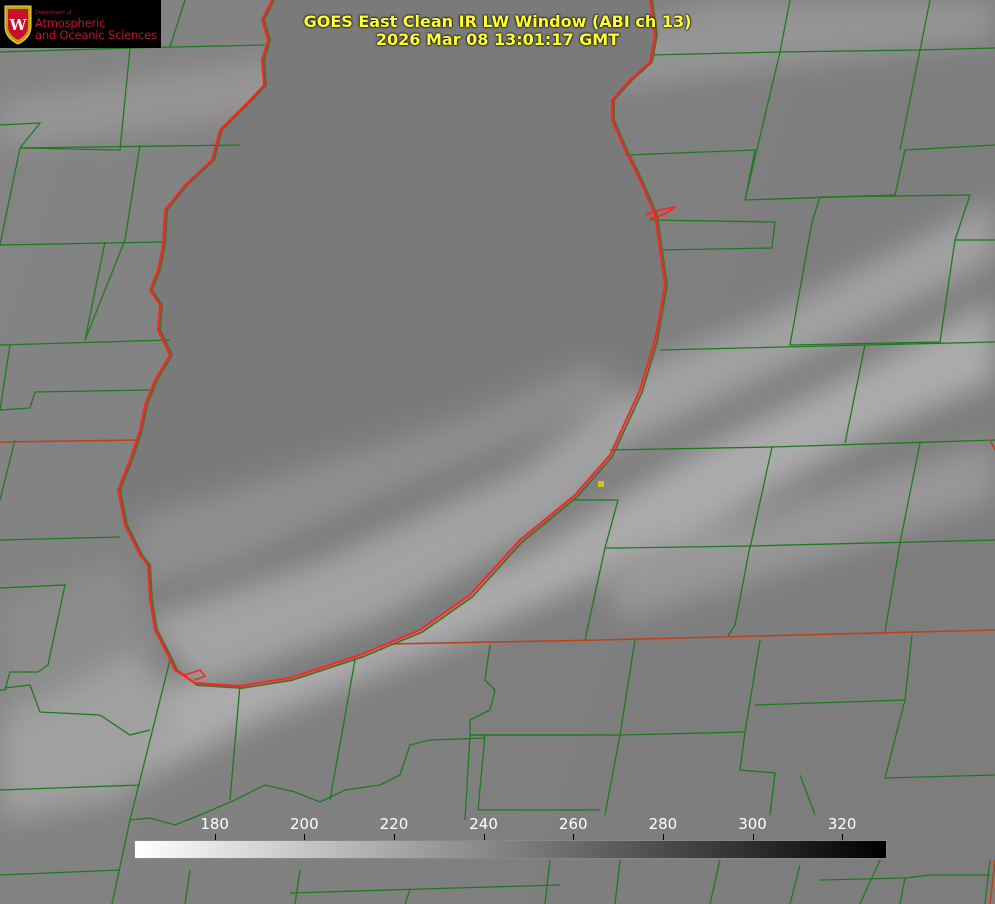 The image size is (995, 904). Describe the element at coordinates (510, 849) in the screenshot. I see `colorbar` at that location.